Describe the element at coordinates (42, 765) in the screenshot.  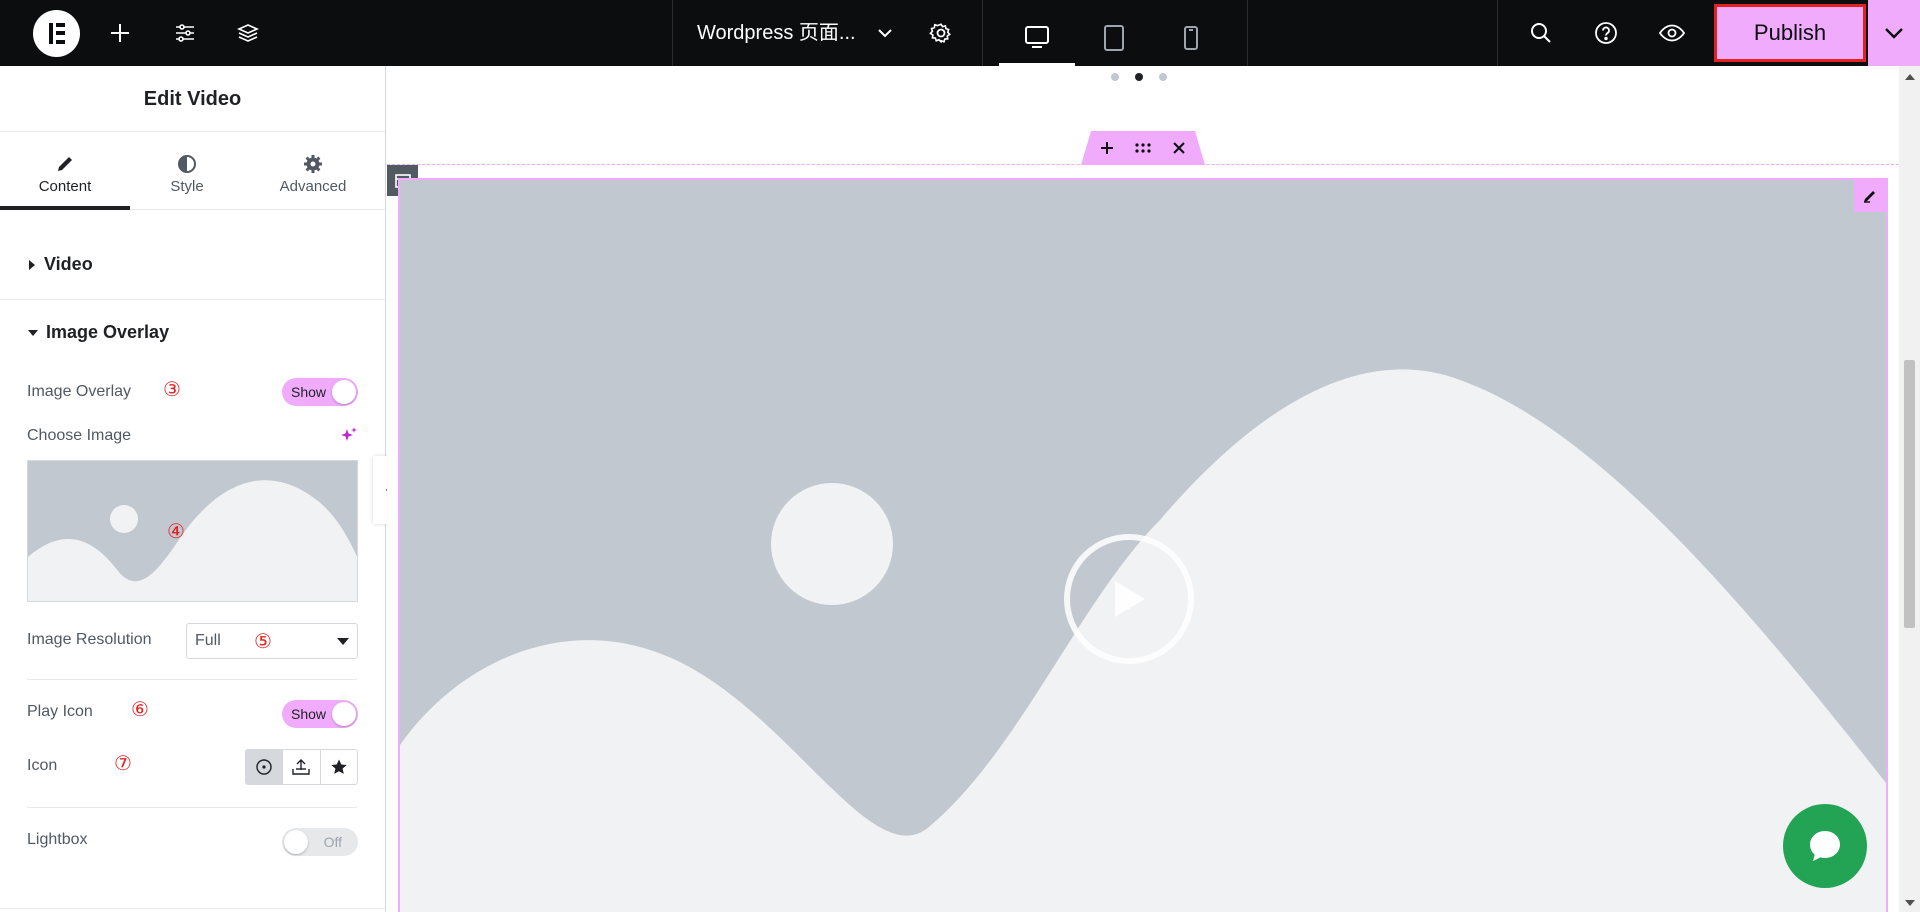
I see `icon-label: Icon` at that location.